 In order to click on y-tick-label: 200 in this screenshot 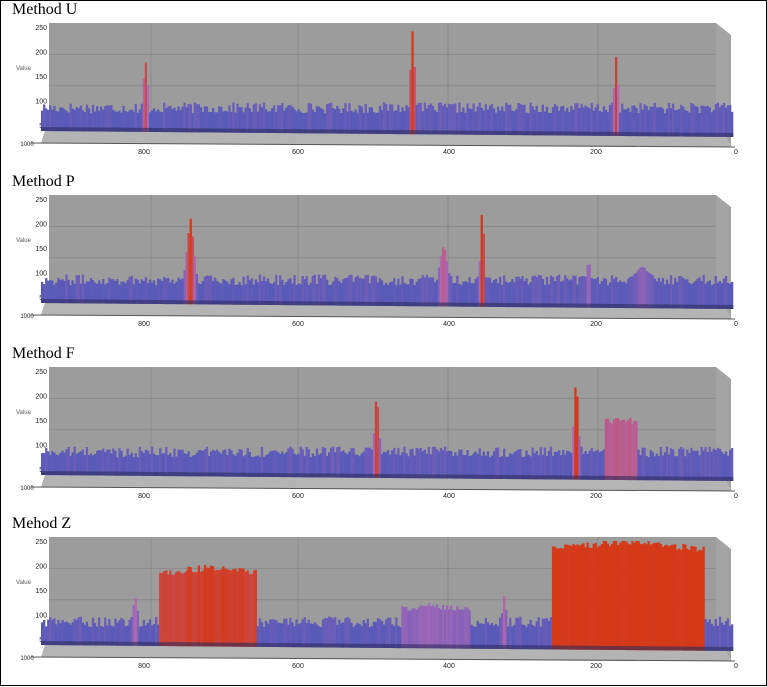, I will do `click(41, 225)`.